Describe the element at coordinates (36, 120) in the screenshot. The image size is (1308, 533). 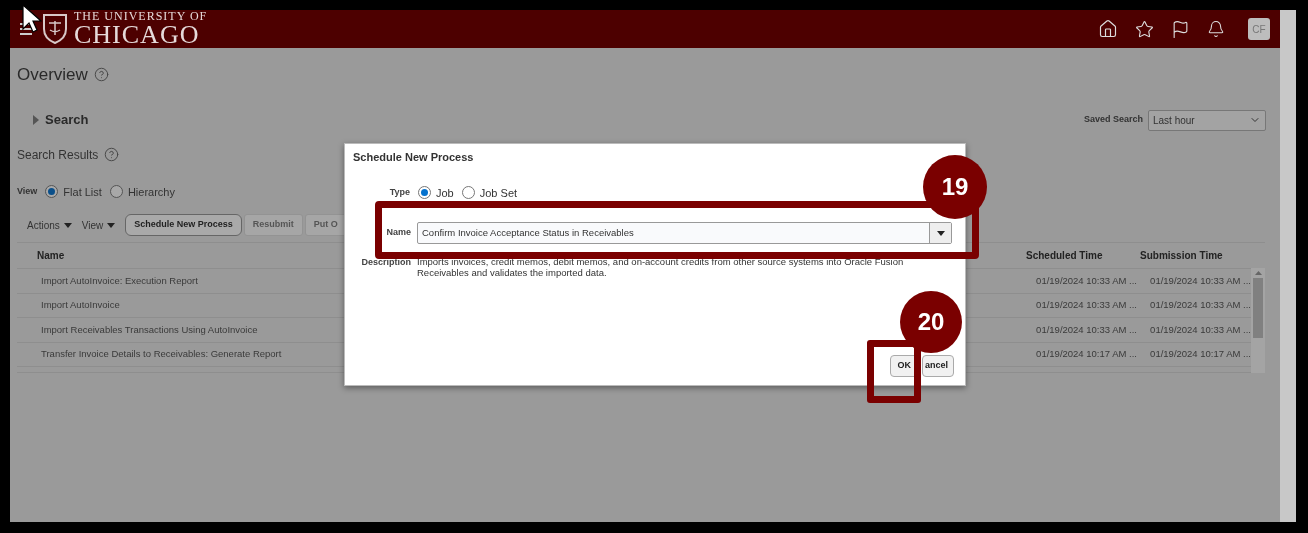
I see `expand-icon` at that location.